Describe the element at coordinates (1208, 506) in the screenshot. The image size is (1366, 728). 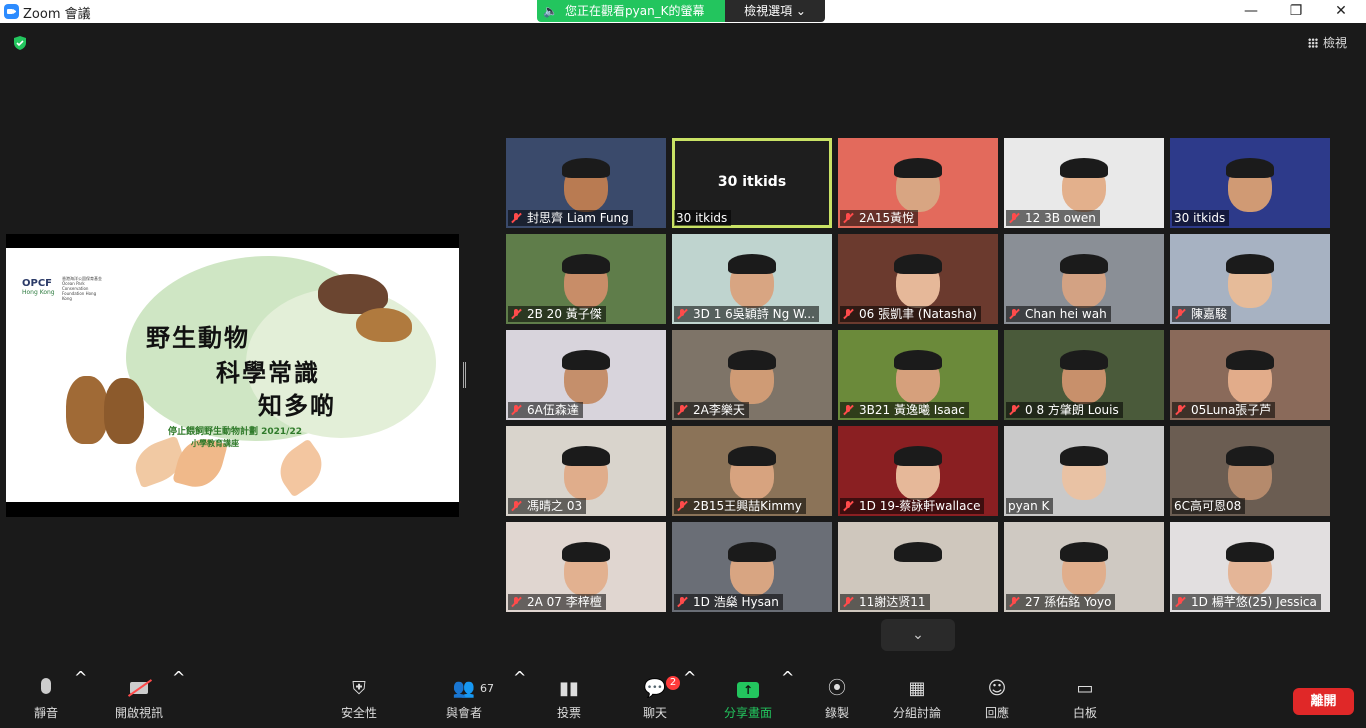
I see `participant-name: 6C高可恩08` at that location.